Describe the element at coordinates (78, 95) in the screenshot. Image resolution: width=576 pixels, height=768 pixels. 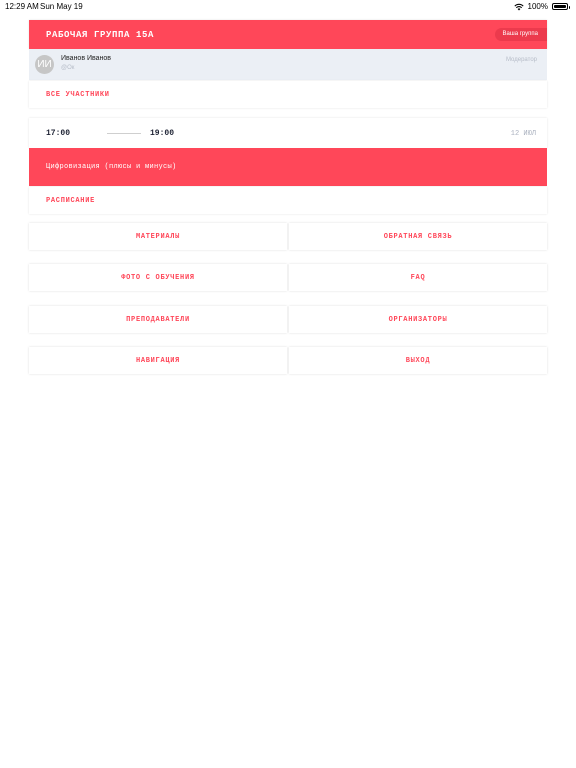
I see `all-members-label: ВСЕ УЧАСТНИКИ` at that location.